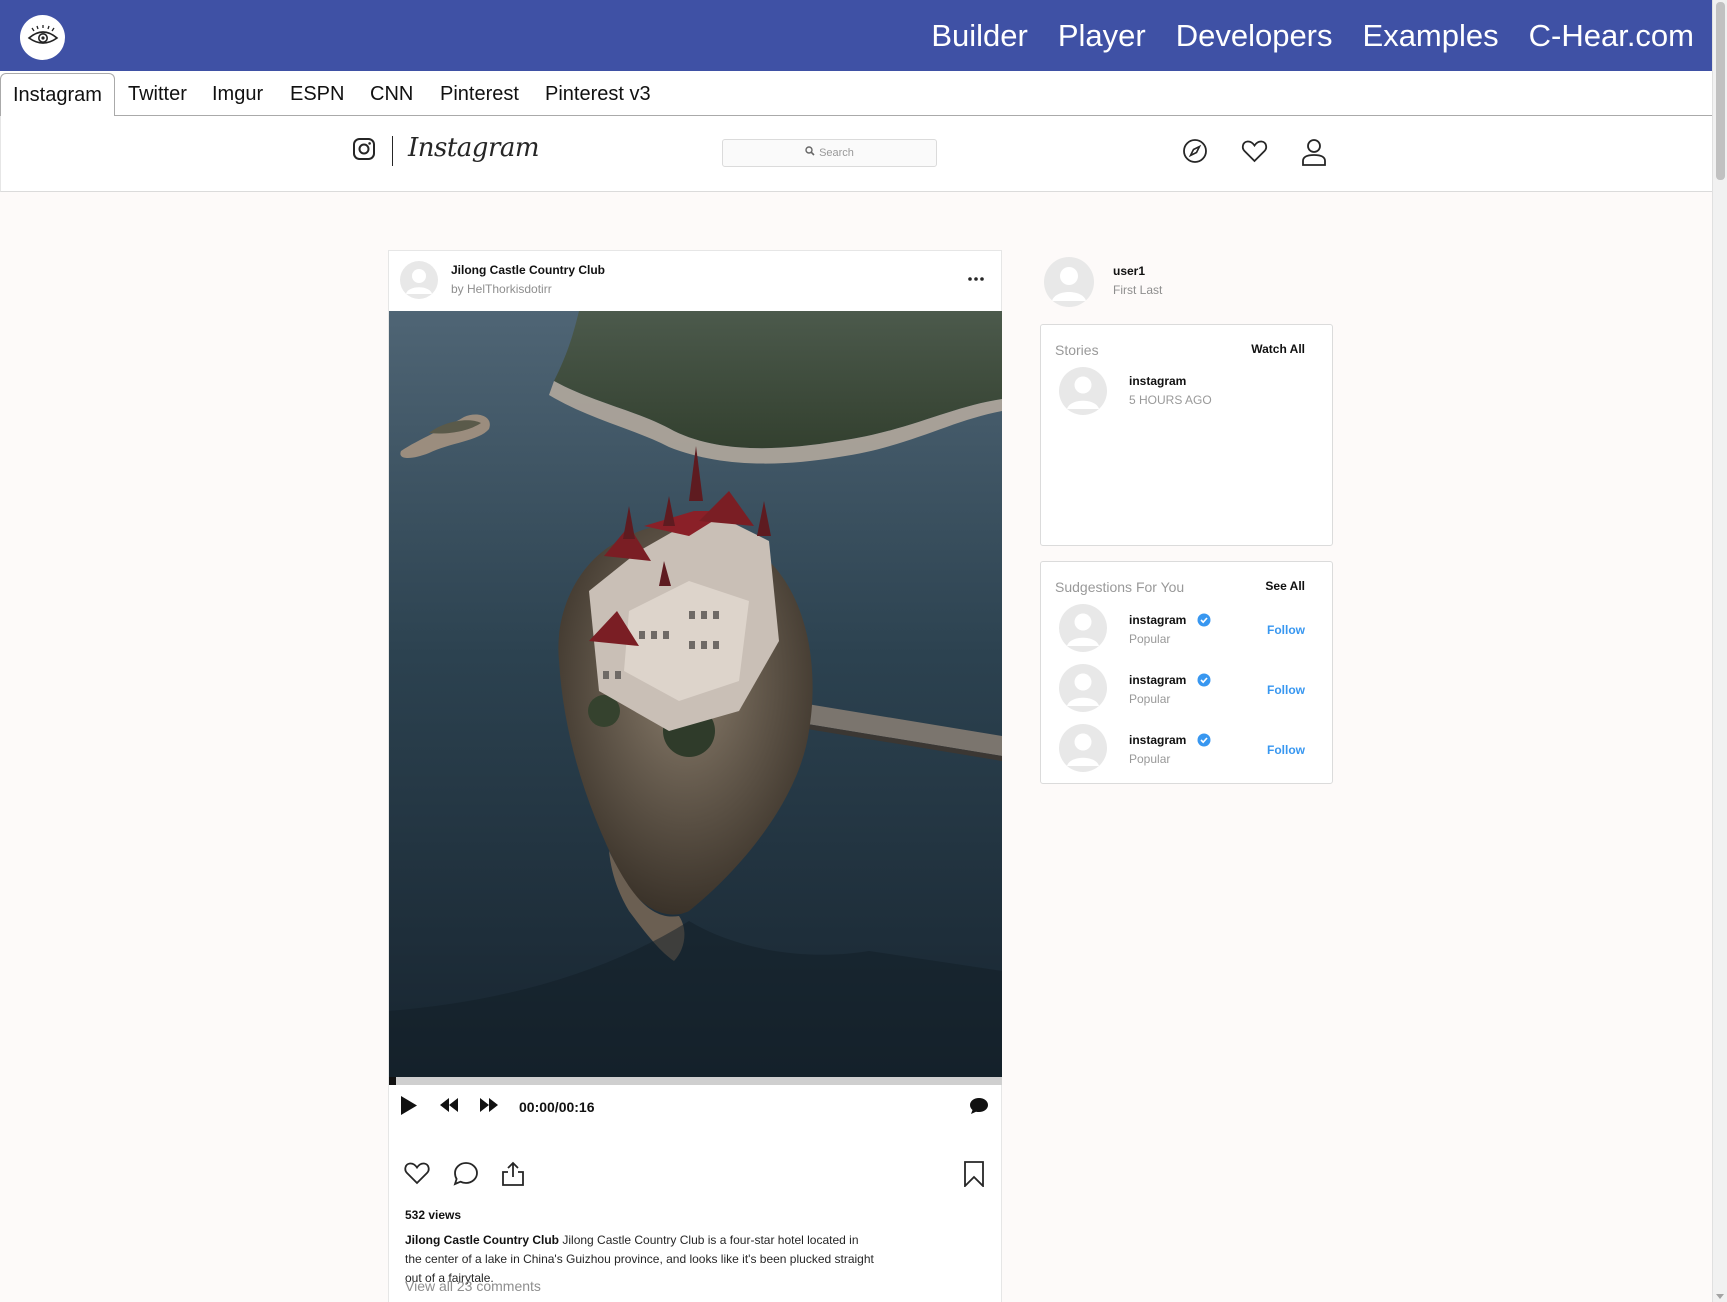 The image size is (1727, 1302). What do you see at coordinates (1170, 400) in the screenshot?
I see `story-time: 5 HOURS AGO` at bounding box center [1170, 400].